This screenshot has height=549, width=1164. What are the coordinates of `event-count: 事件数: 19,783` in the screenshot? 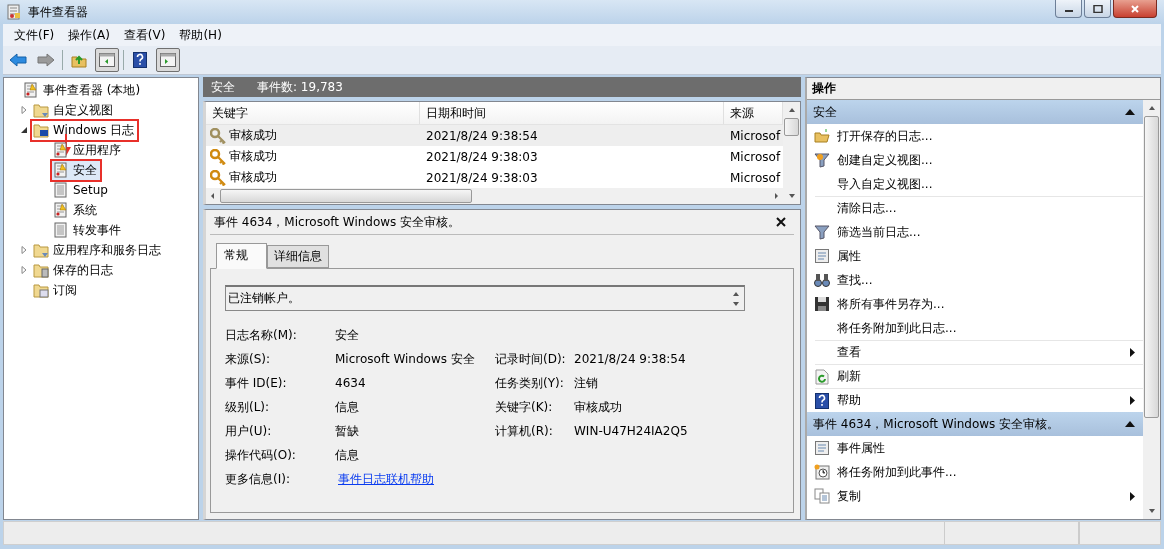 It's located at (300, 87).